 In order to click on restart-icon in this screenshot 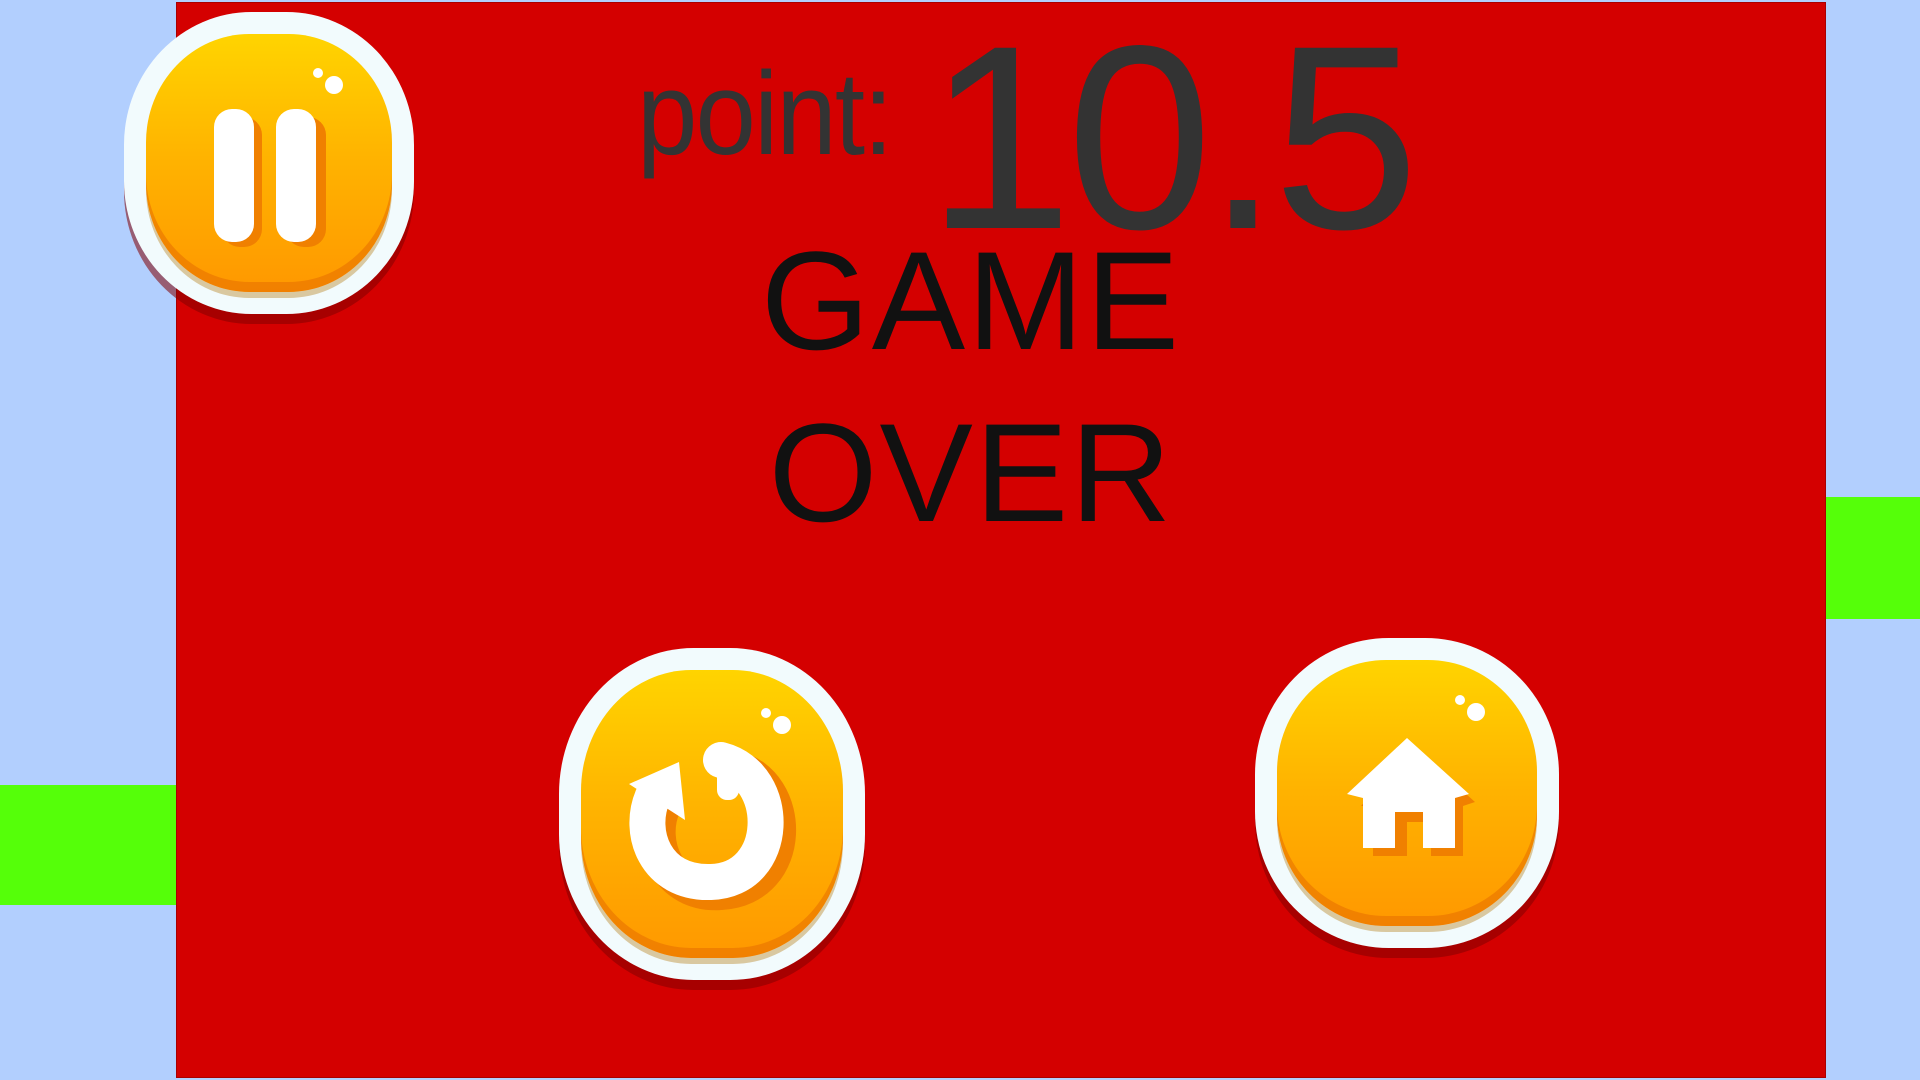, I will do `click(712, 826)`.